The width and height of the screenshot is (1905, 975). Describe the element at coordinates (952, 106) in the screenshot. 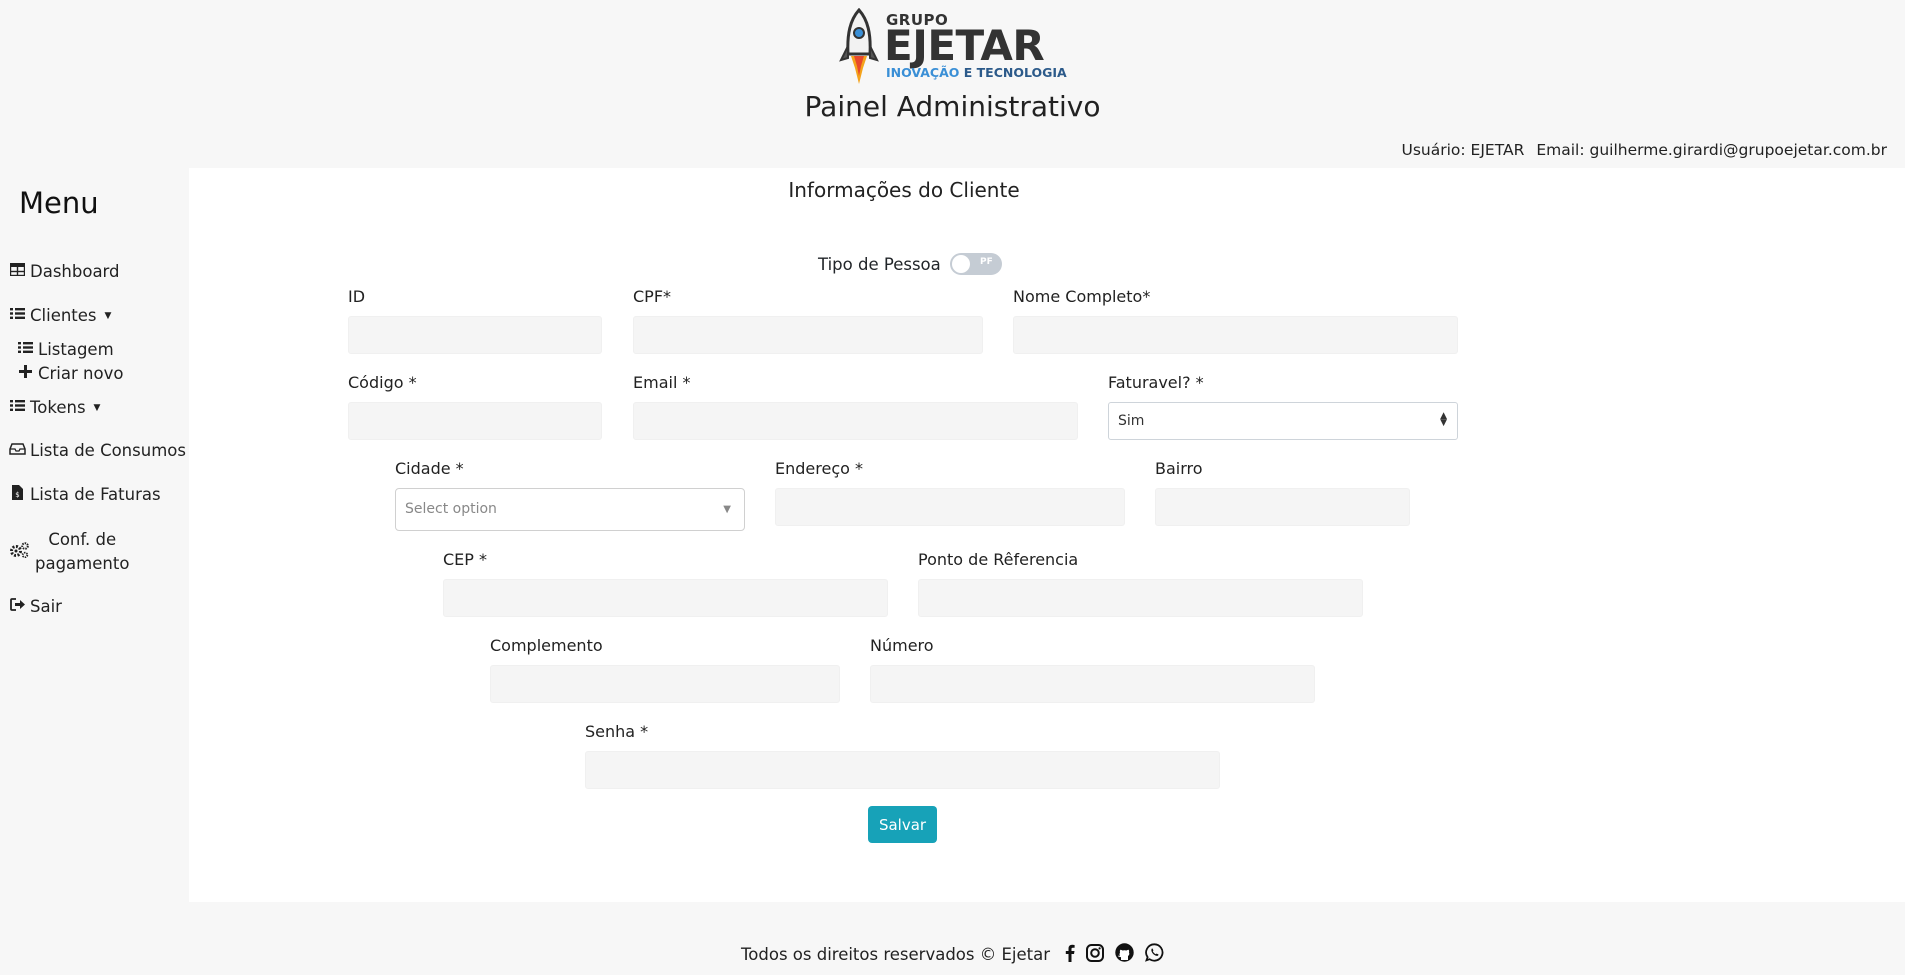

I see `page-title: Painel Administrativo` at that location.